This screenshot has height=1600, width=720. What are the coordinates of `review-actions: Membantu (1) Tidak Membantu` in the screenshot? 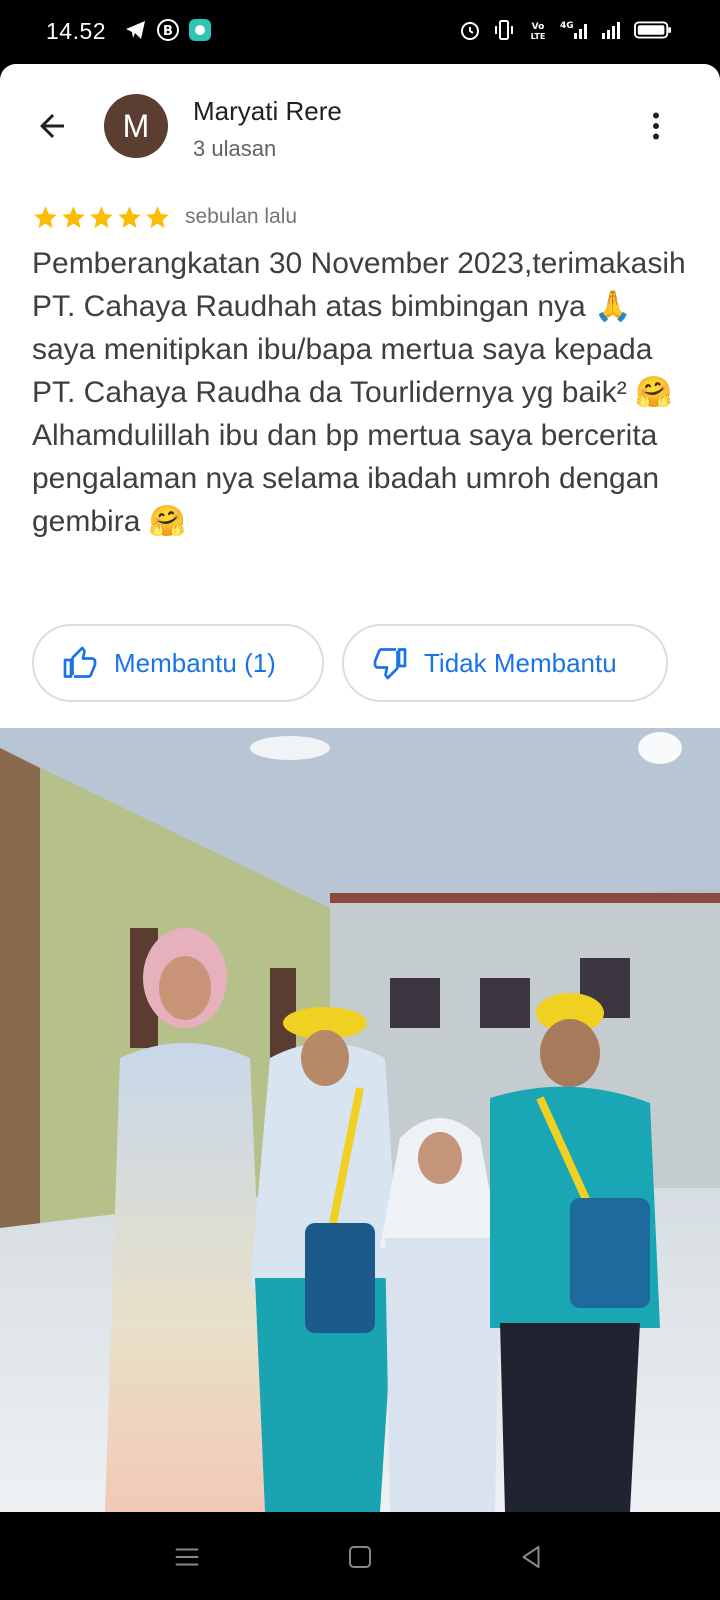 It's located at (350, 663).